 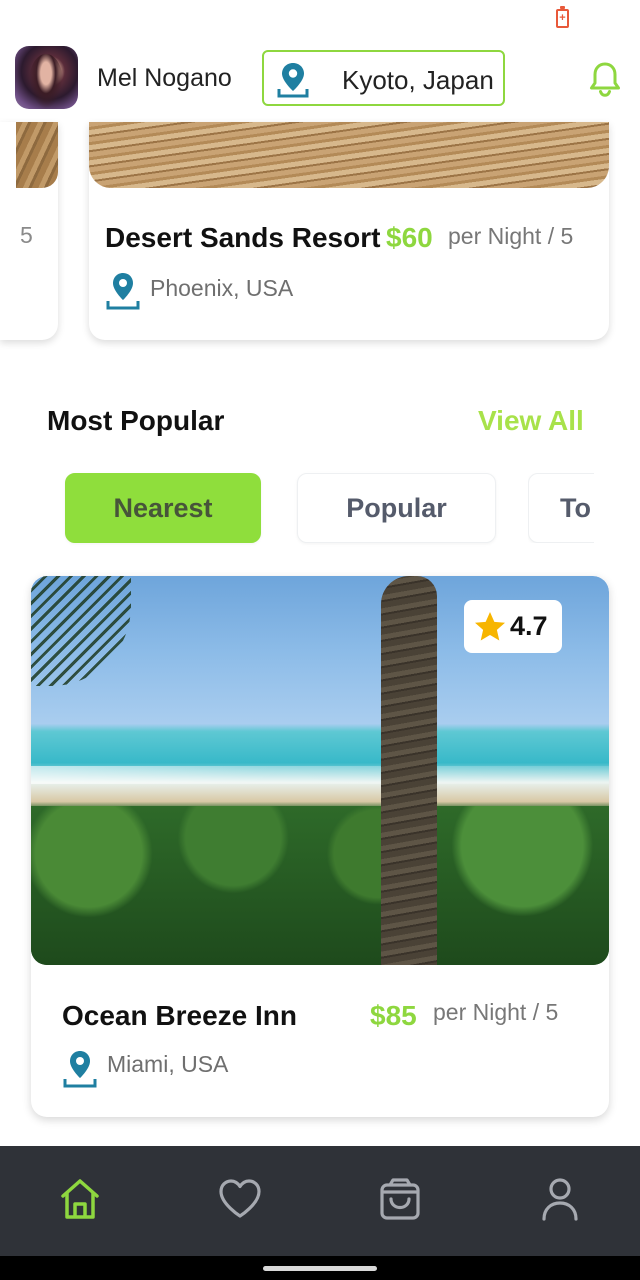 I want to click on system-home-bar, so click(x=320, y=1268).